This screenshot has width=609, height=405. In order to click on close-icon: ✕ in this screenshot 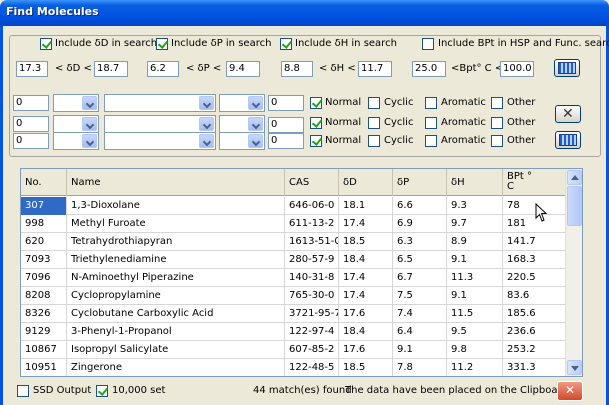, I will do `click(568, 114)`.